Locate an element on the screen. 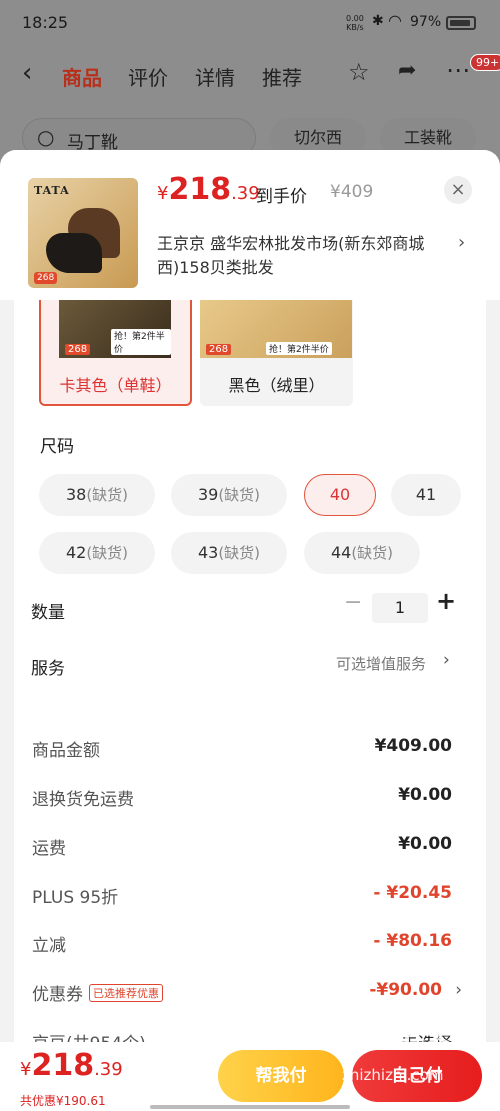 This screenshot has width=500, height=1111. product-thumbnail: TATA 268 is located at coordinates (83, 233).